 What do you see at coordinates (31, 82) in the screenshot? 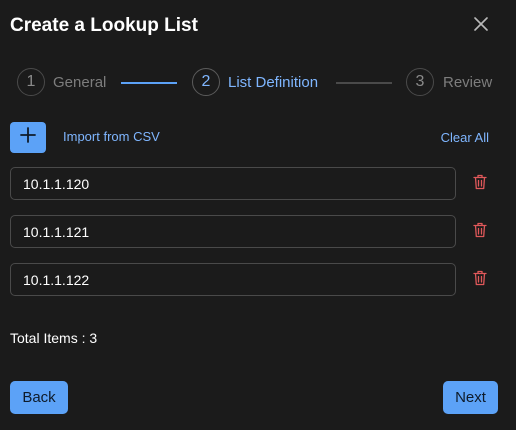
I see `step-1-number: 1` at bounding box center [31, 82].